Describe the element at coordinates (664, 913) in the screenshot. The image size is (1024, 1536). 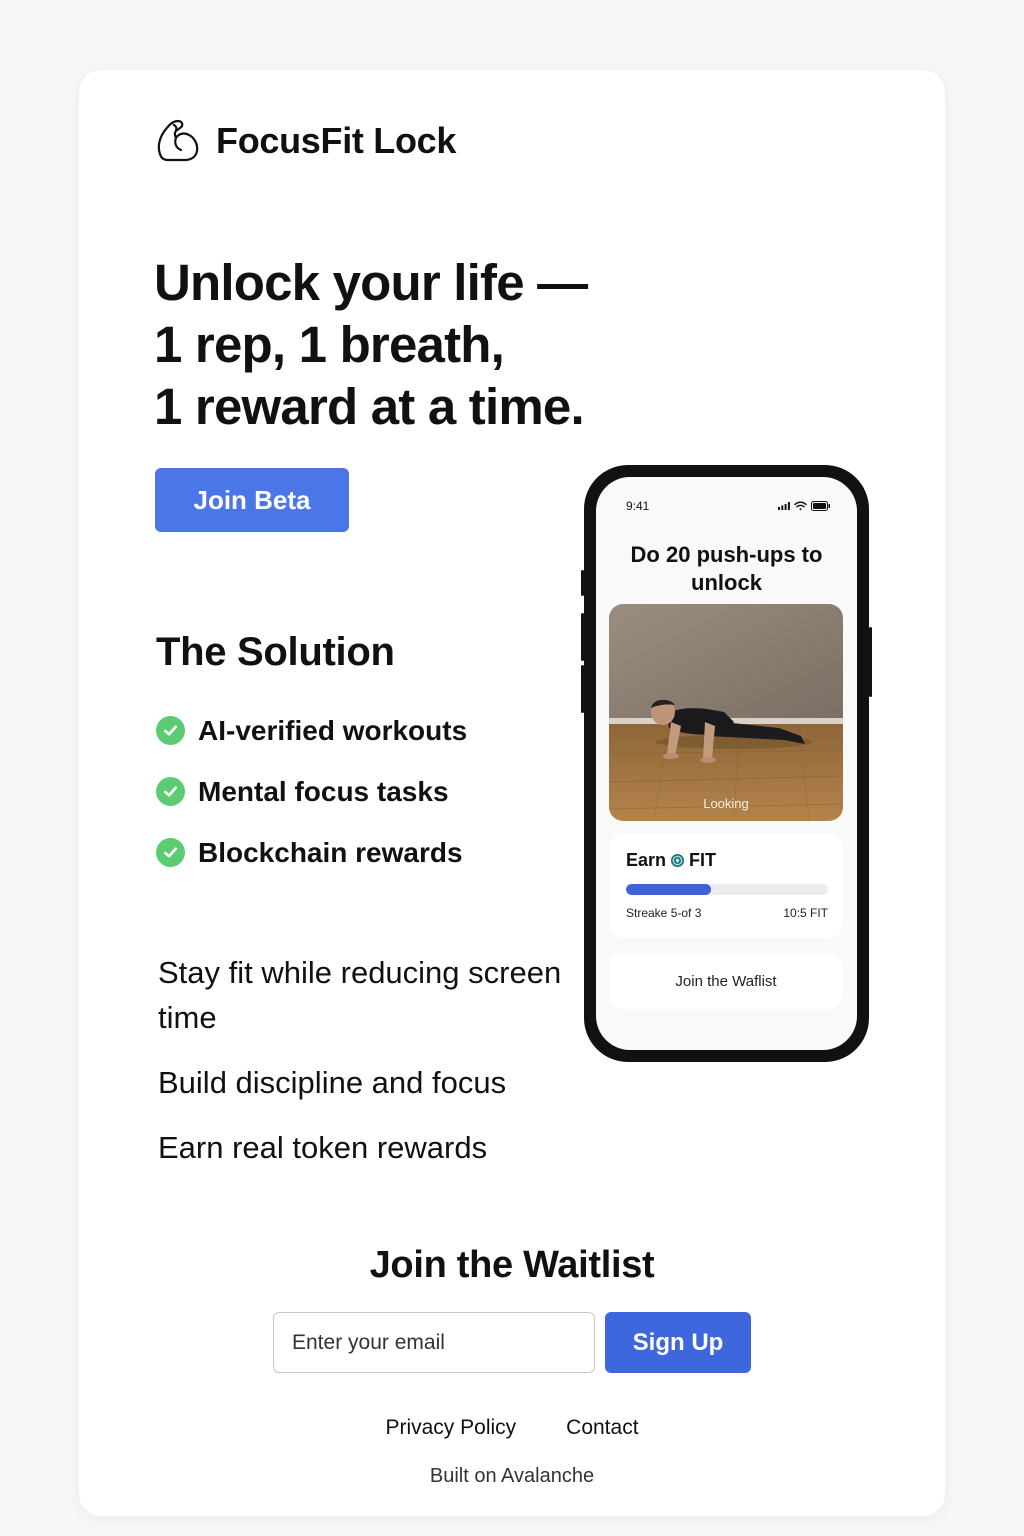
I see `streak-text: Streake 5-of 3` at that location.